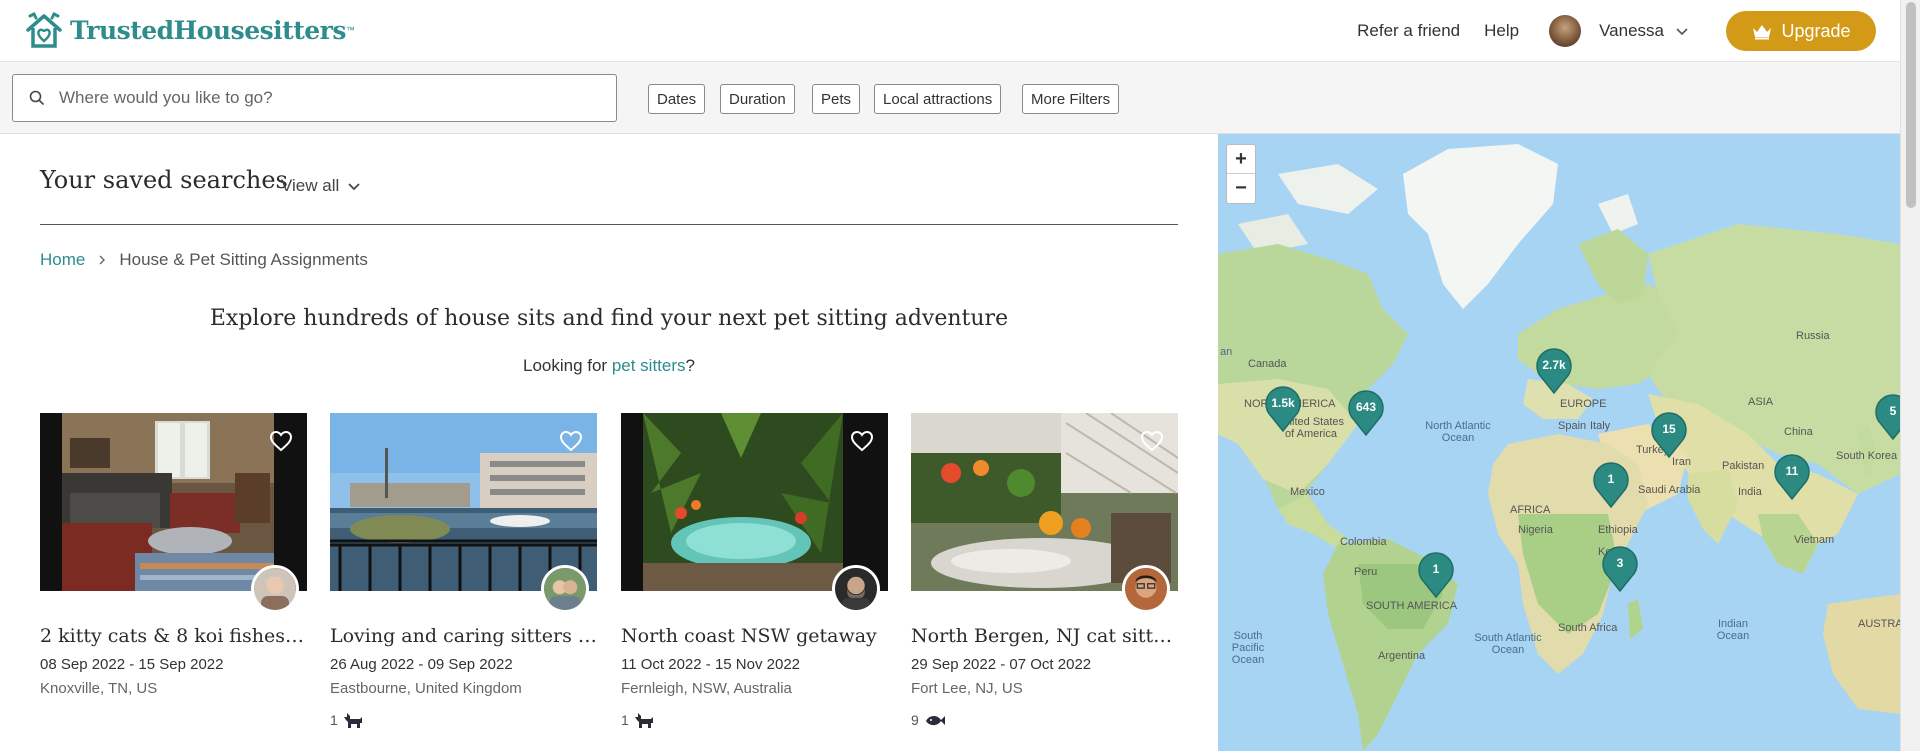  I want to click on cluster-count: 3, so click(1620, 563).